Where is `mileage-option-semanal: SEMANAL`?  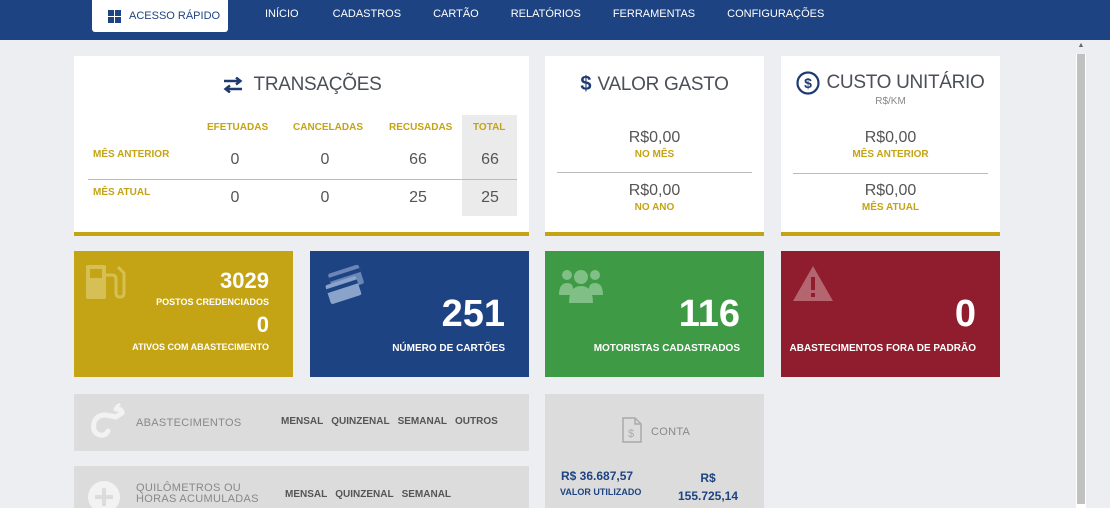 mileage-option-semanal: SEMANAL is located at coordinates (426, 494).